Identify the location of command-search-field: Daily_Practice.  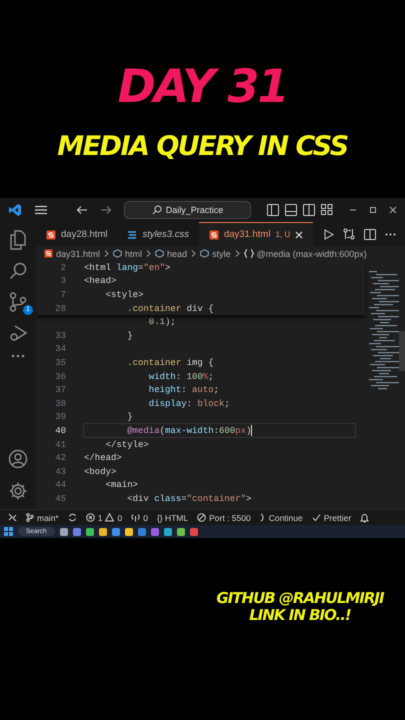
(187, 210).